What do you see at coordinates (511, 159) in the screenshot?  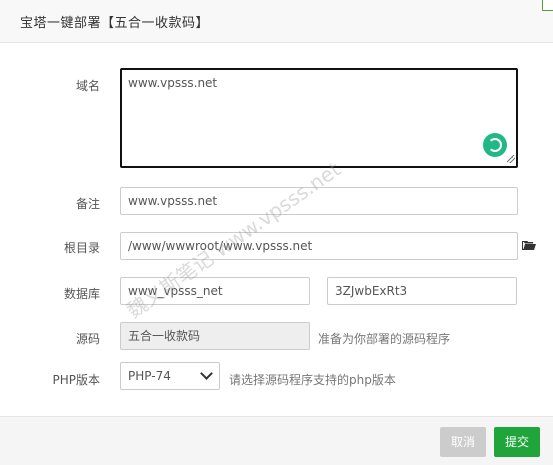 I see `resize-grip-icon` at bounding box center [511, 159].